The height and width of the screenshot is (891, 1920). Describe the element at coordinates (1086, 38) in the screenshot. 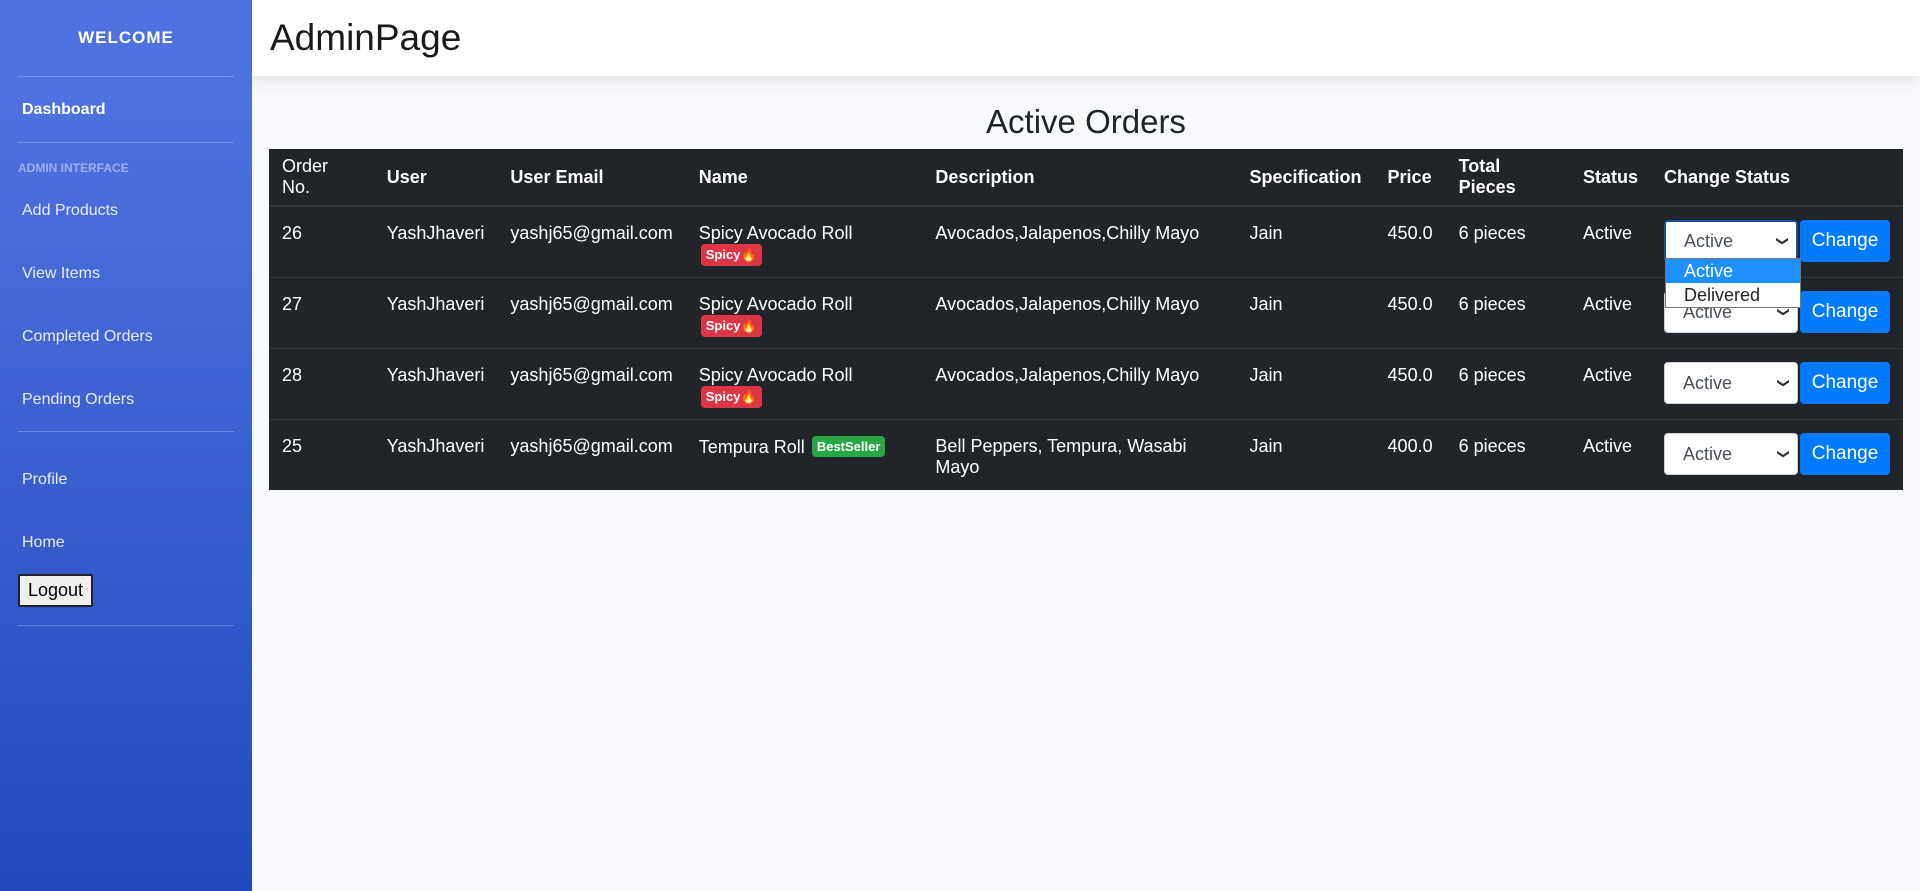

I see `topbar: AdminPage` at that location.